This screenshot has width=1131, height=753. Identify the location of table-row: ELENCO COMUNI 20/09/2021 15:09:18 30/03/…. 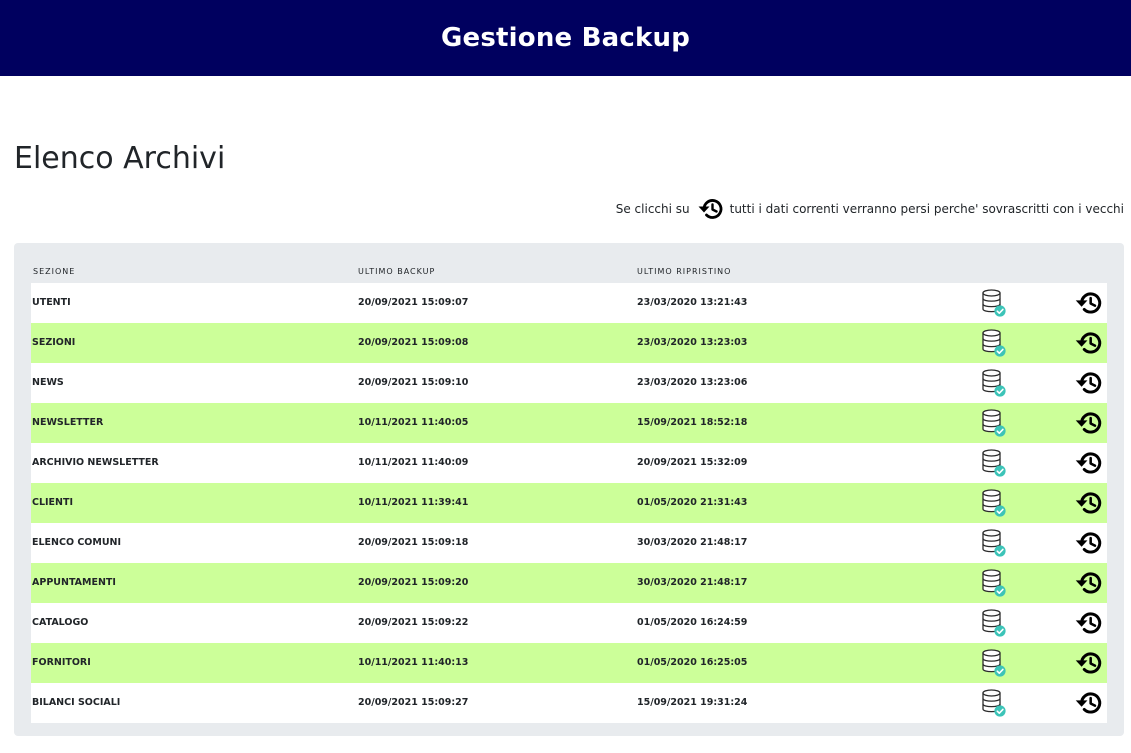
(569, 543).